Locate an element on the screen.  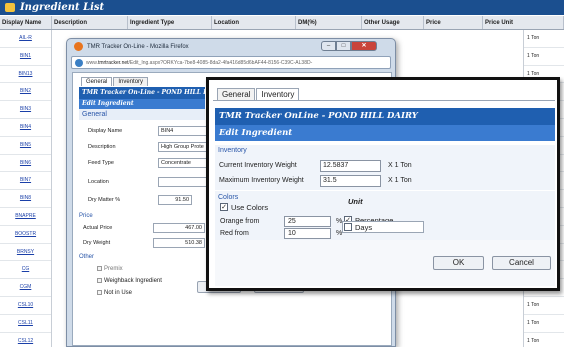
table-row: BIN4 is located at coordinates (25, 128).